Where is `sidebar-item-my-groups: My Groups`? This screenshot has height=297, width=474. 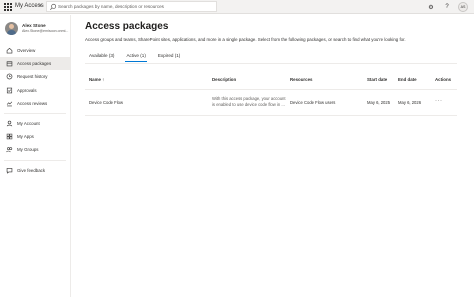 sidebar-item-my-groups: My Groups is located at coordinates (35, 149).